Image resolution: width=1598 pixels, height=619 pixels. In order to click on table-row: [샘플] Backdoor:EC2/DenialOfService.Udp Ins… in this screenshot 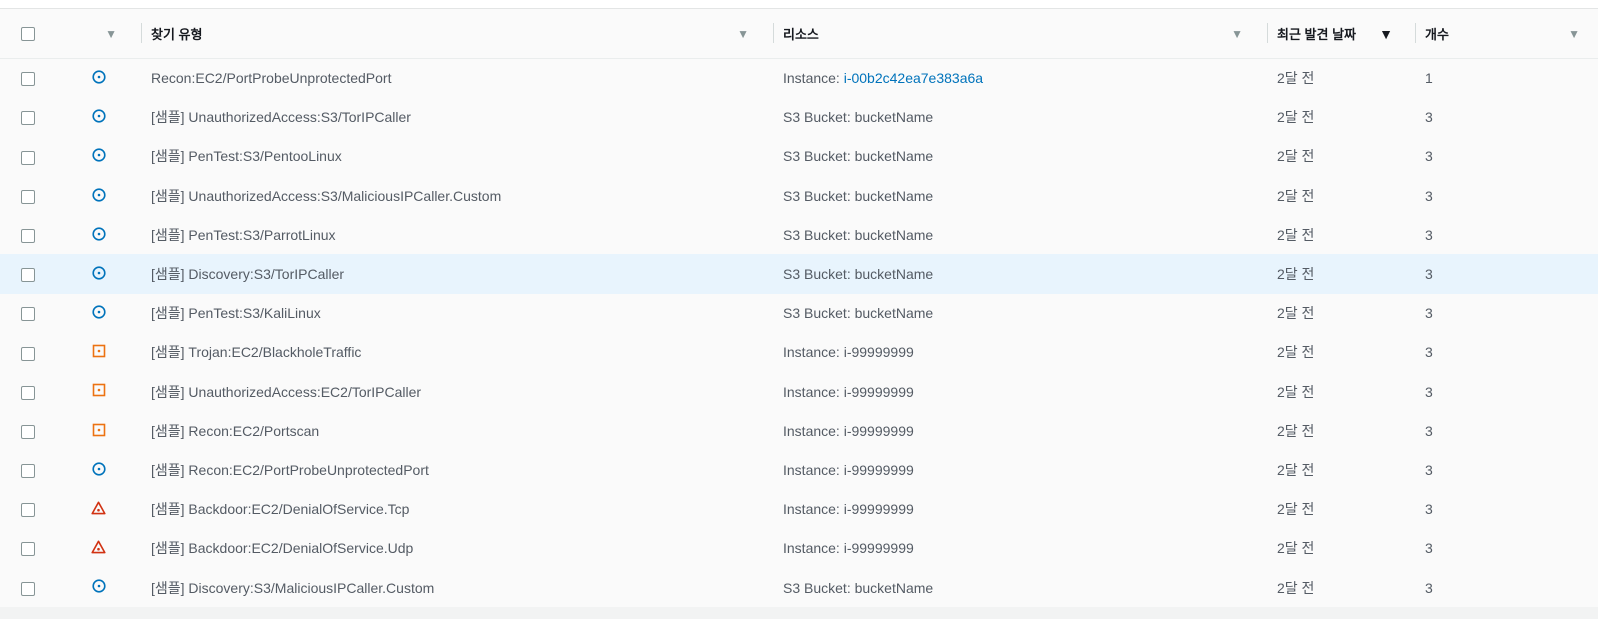, I will do `click(799, 548)`.